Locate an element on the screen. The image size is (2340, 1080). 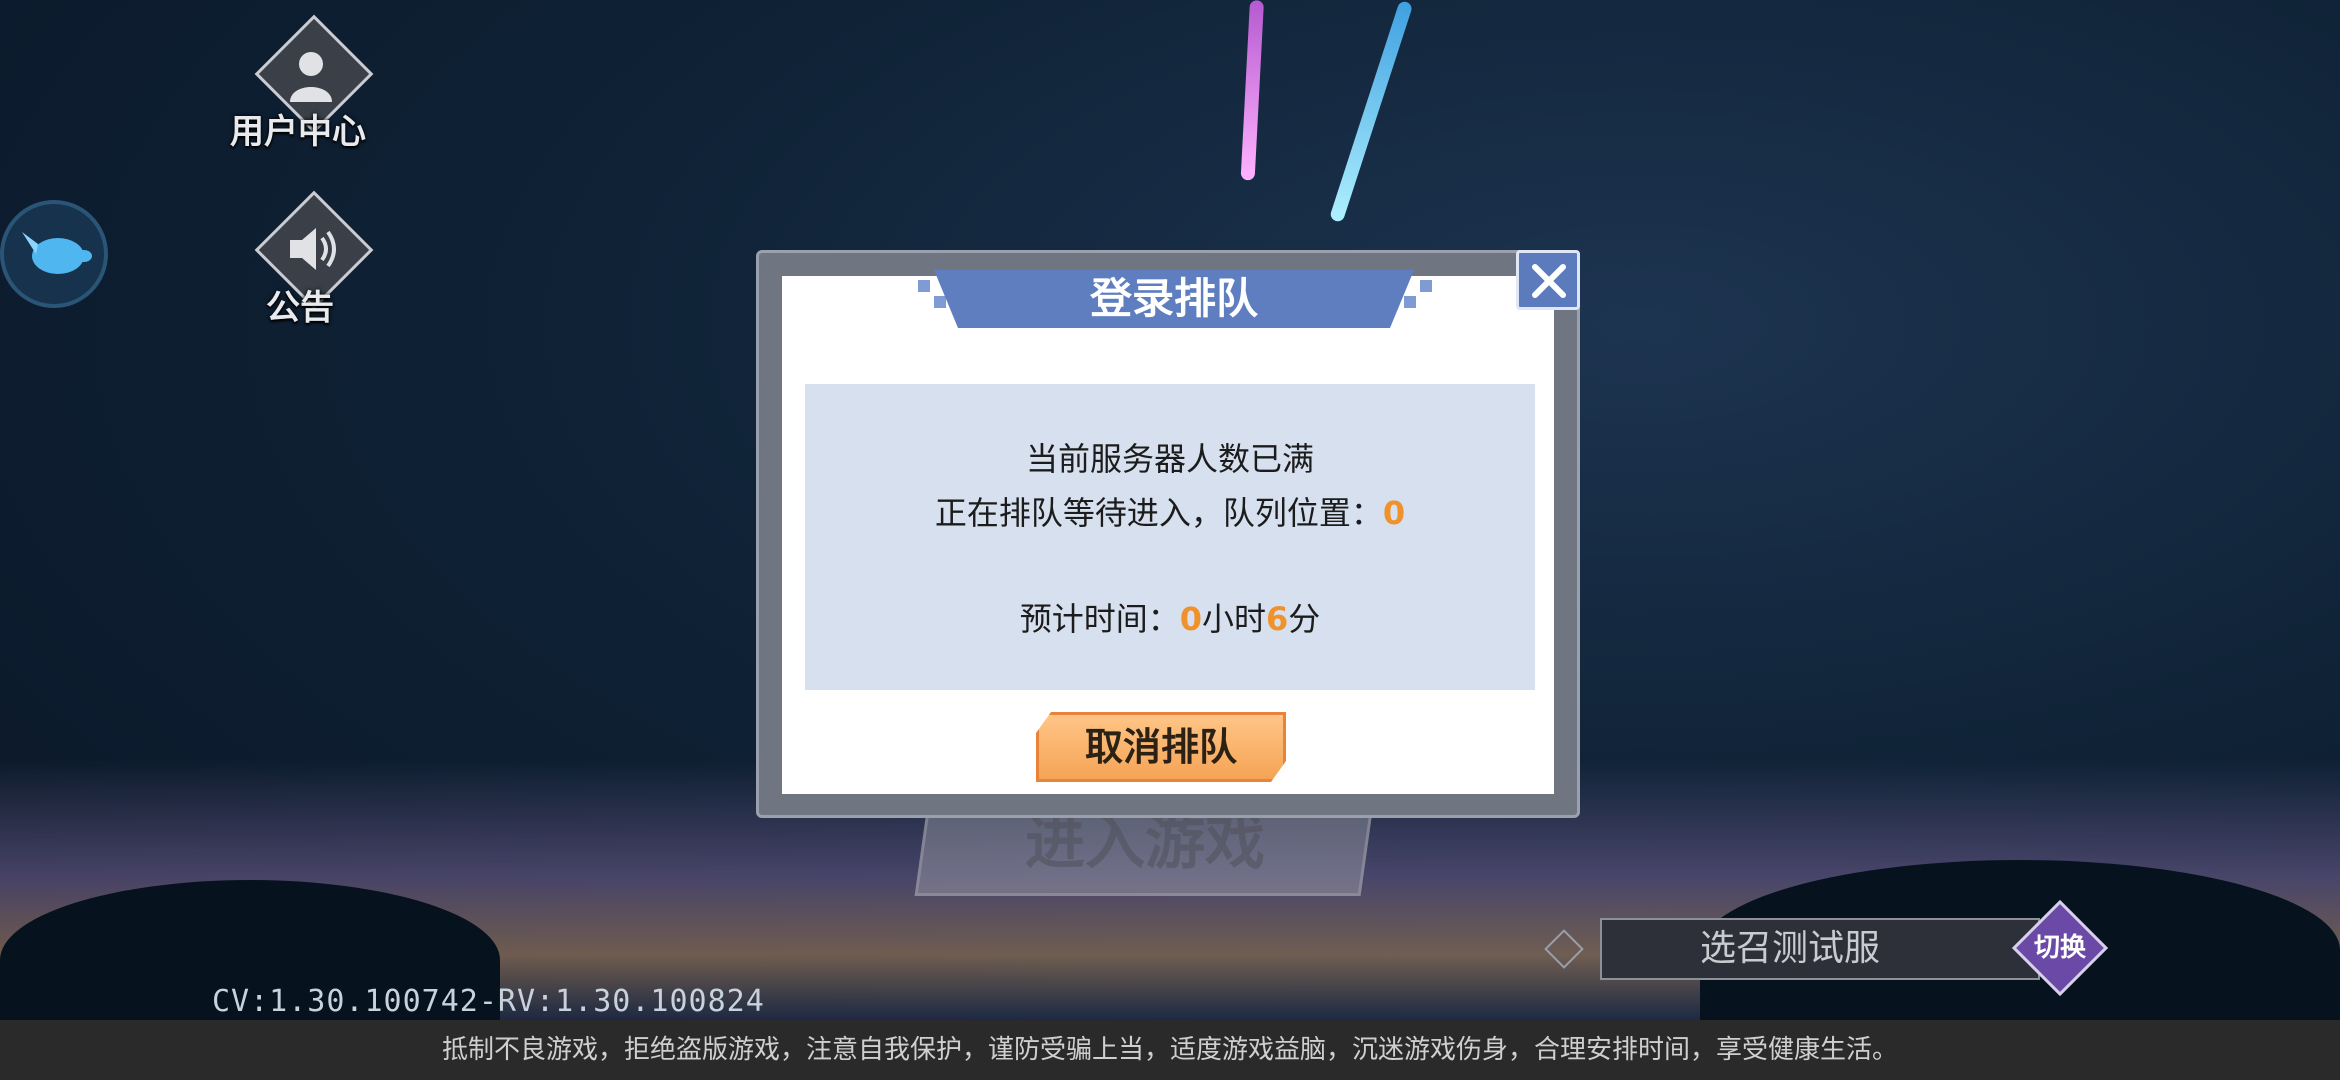
switch-server-button: 切换 is located at coordinates (2060, 948).